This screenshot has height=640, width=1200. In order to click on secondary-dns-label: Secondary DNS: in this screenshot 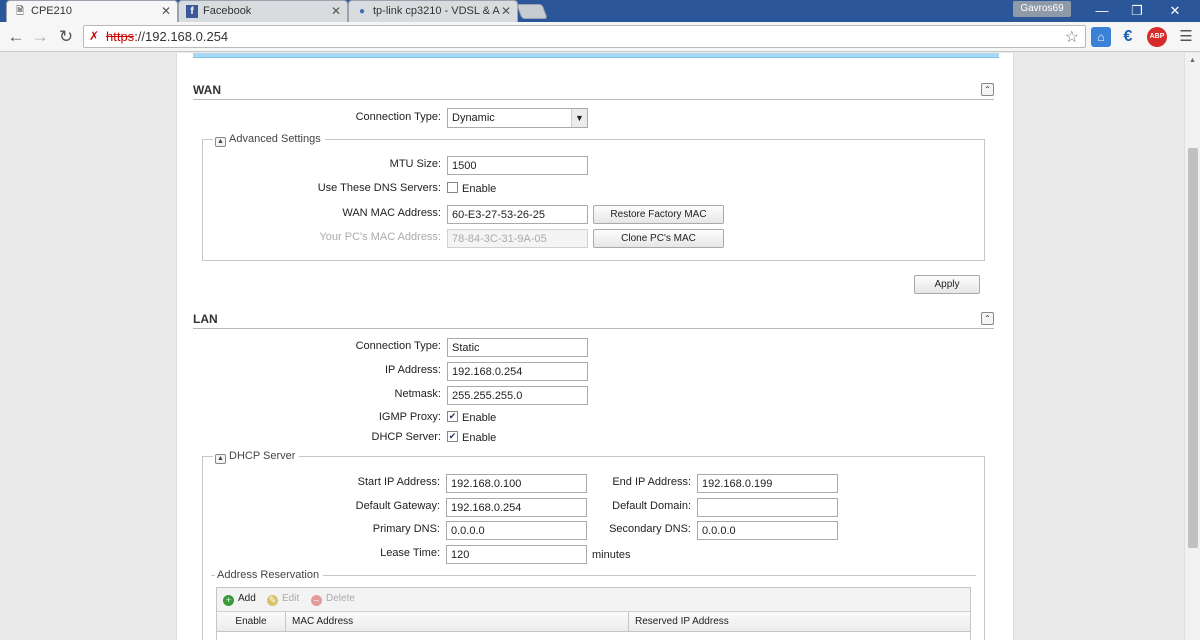, I will do `click(650, 529)`.